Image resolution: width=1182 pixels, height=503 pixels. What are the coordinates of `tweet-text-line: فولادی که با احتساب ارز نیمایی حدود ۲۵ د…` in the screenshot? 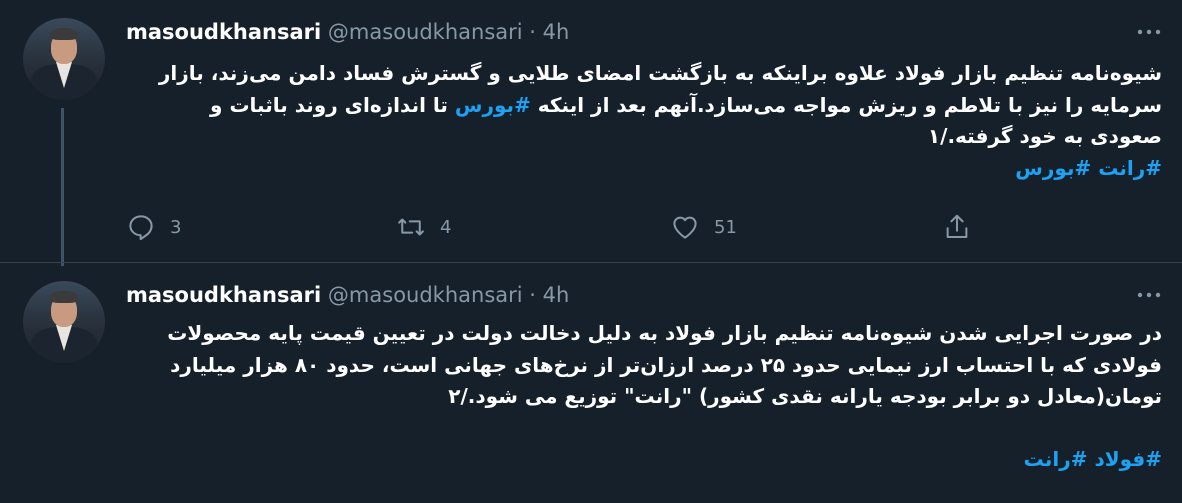 It's located at (666, 364).